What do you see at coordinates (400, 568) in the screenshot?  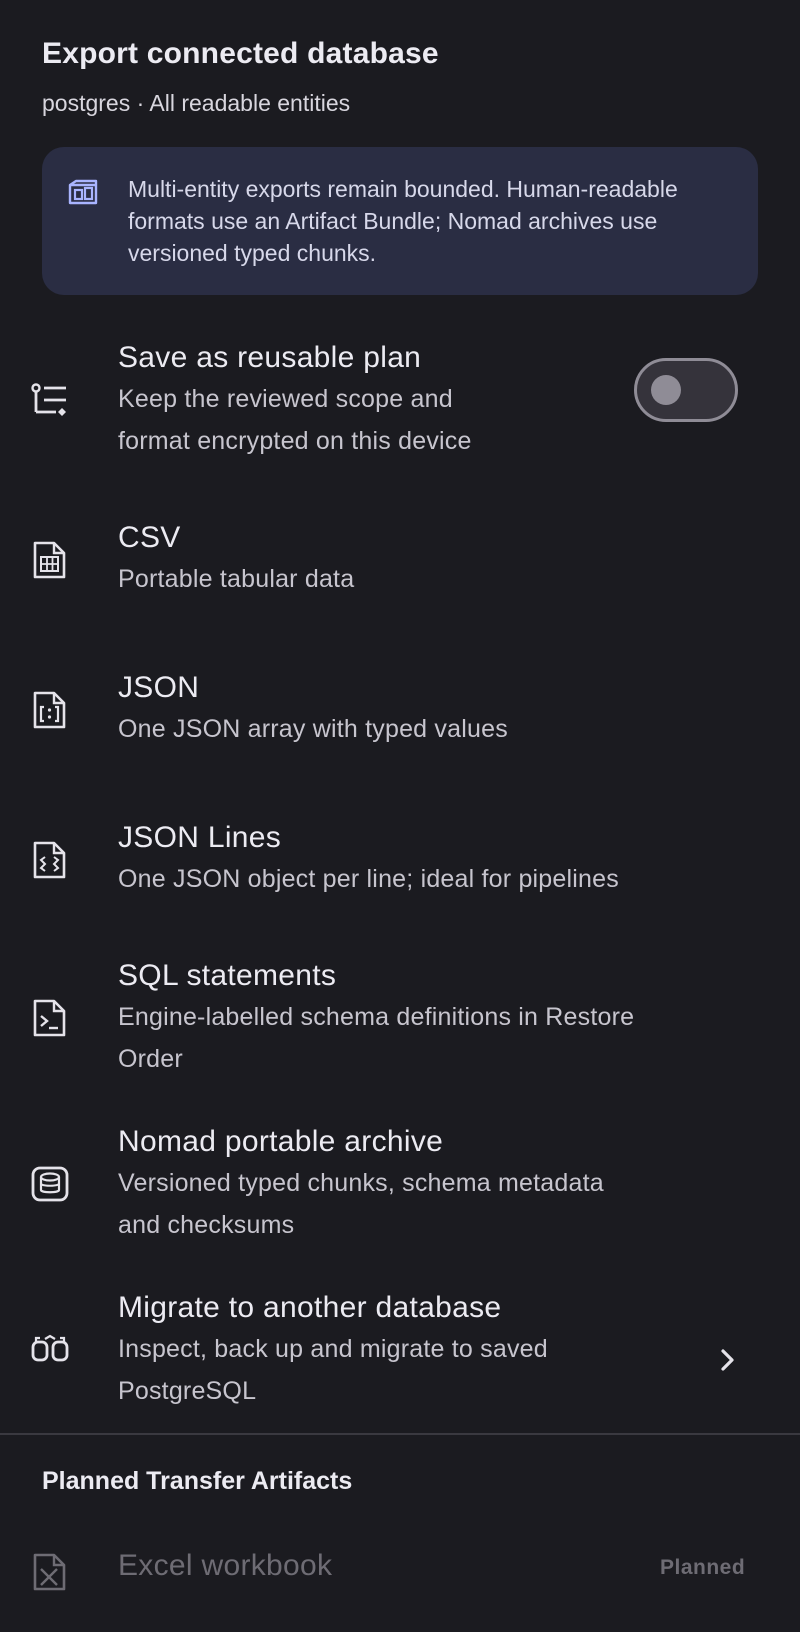 I see `format-row-csv: CSV Portable tabular data` at bounding box center [400, 568].